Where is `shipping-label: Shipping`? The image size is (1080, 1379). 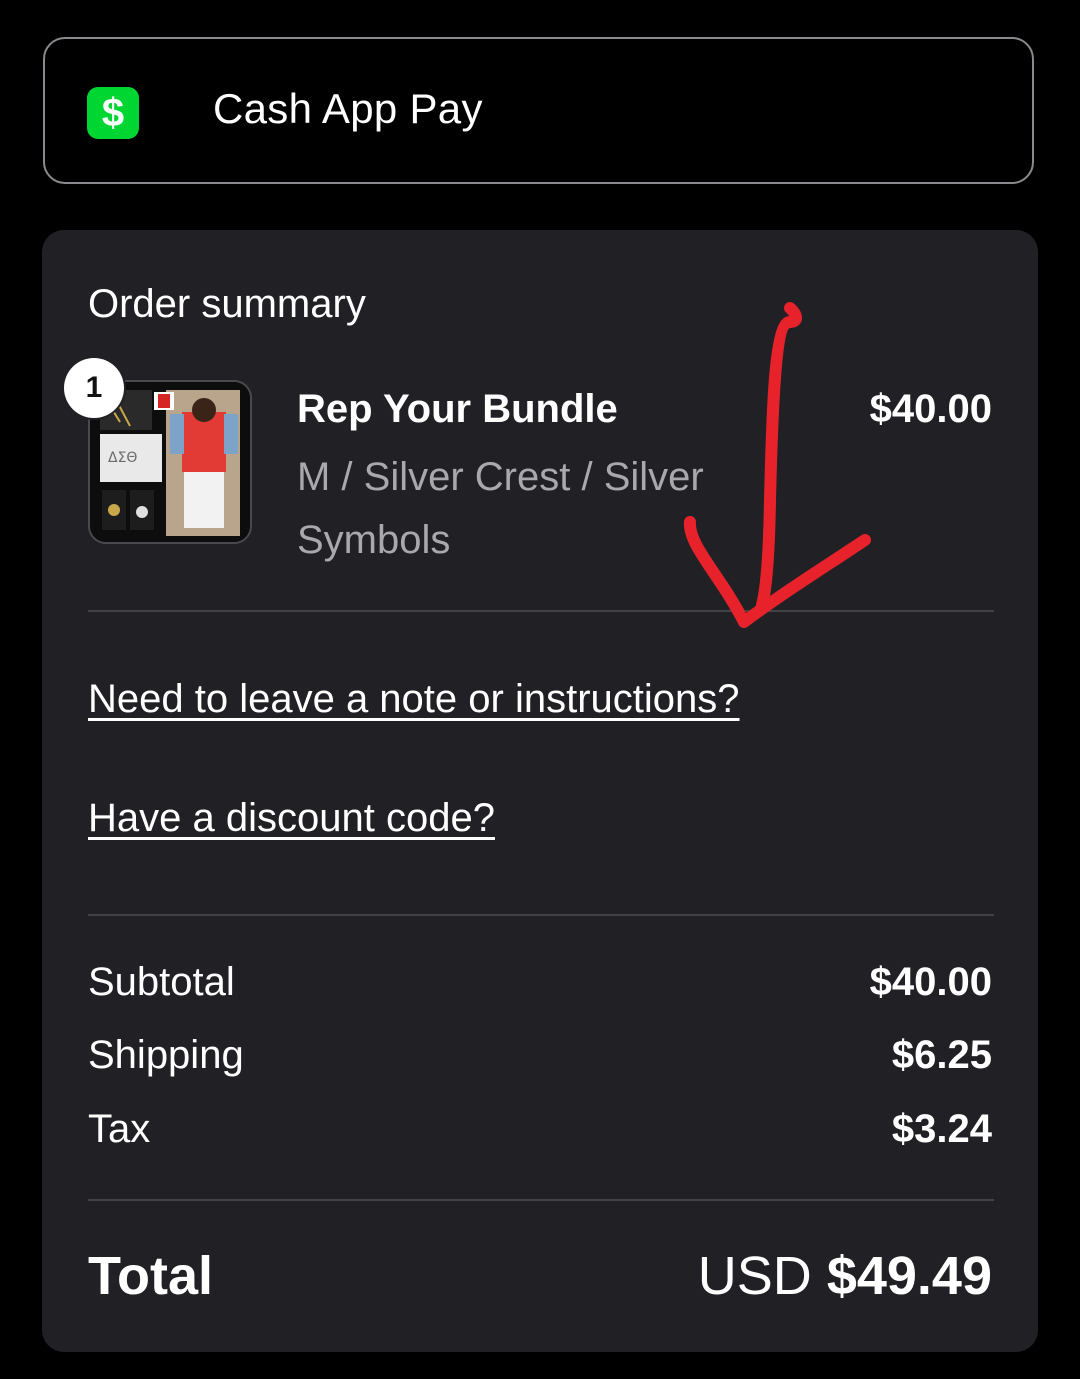
shipping-label: Shipping is located at coordinates (166, 1055).